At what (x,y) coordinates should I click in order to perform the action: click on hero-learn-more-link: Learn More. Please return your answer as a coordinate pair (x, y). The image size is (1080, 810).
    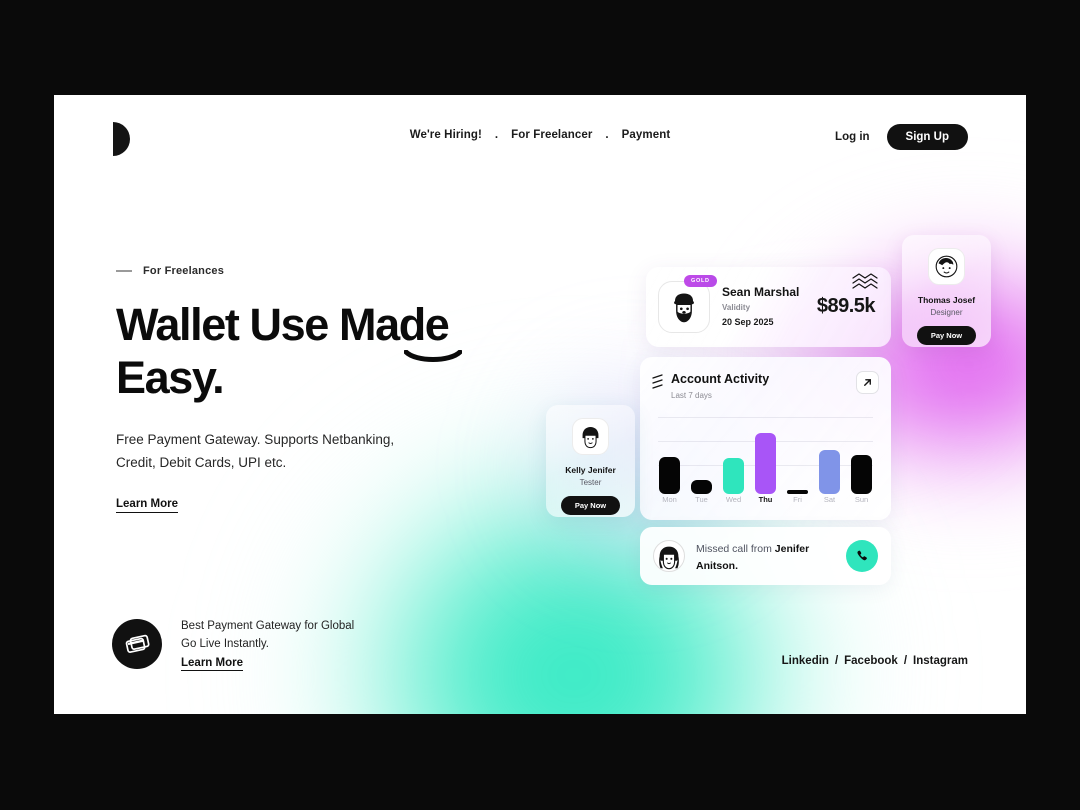
    Looking at the image, I should click on (147, 505).